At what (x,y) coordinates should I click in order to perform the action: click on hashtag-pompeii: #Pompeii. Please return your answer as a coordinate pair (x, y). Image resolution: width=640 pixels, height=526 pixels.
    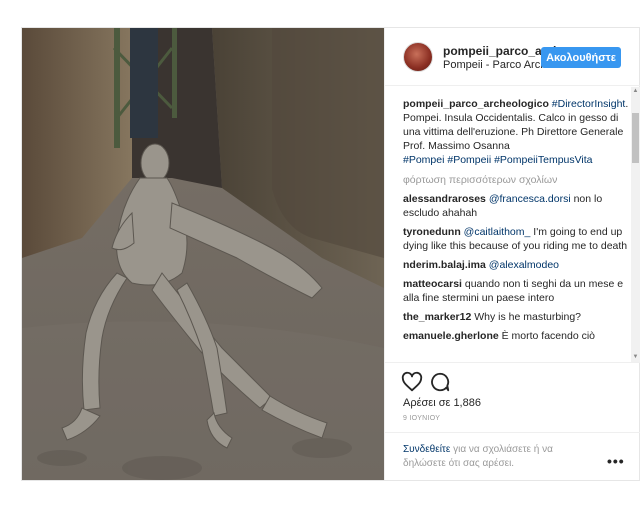
    Looking at the image, I should click on (469, 160).